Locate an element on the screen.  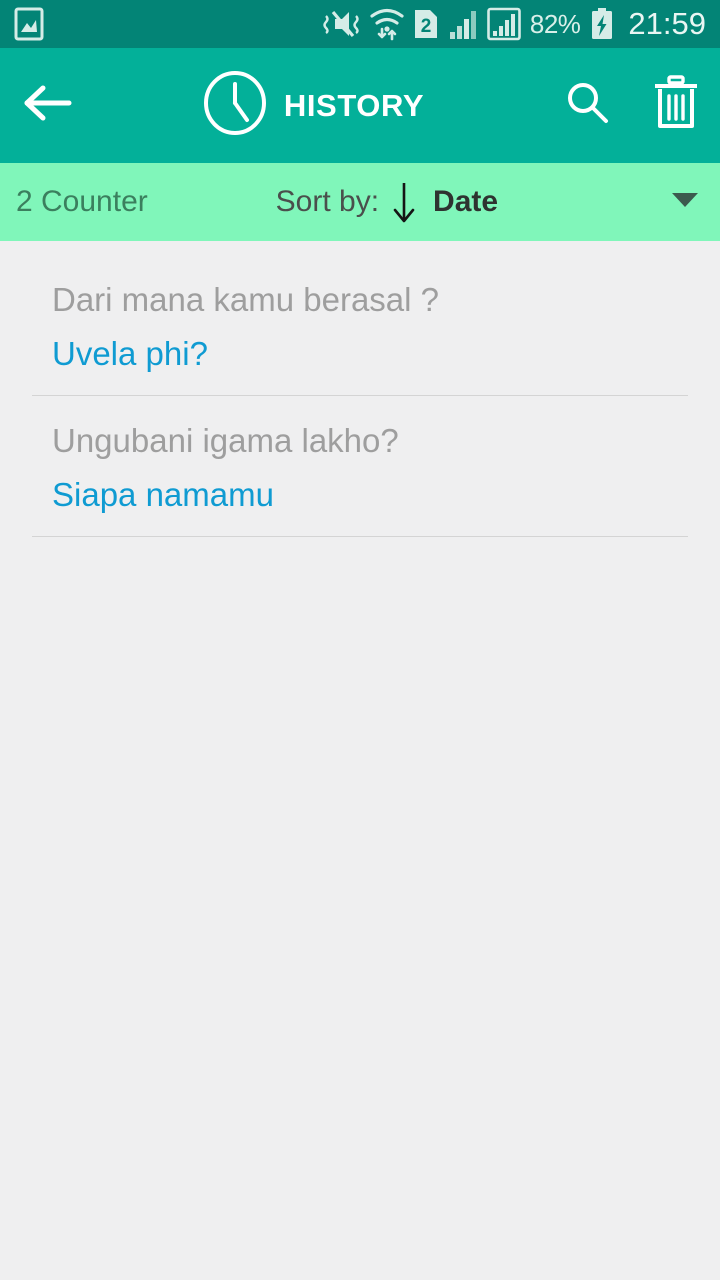
status-bar: 2 82% 21:59 is located at coordinates (360, 24).